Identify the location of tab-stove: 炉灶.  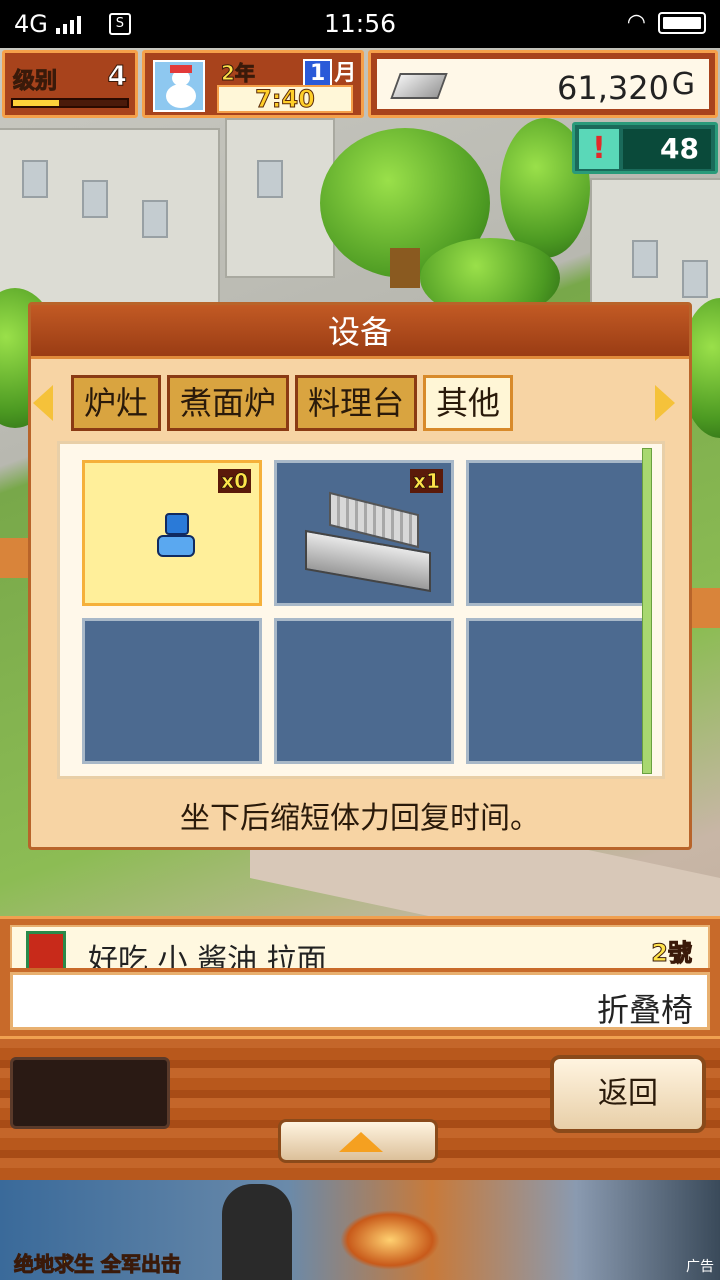
(116, 403).